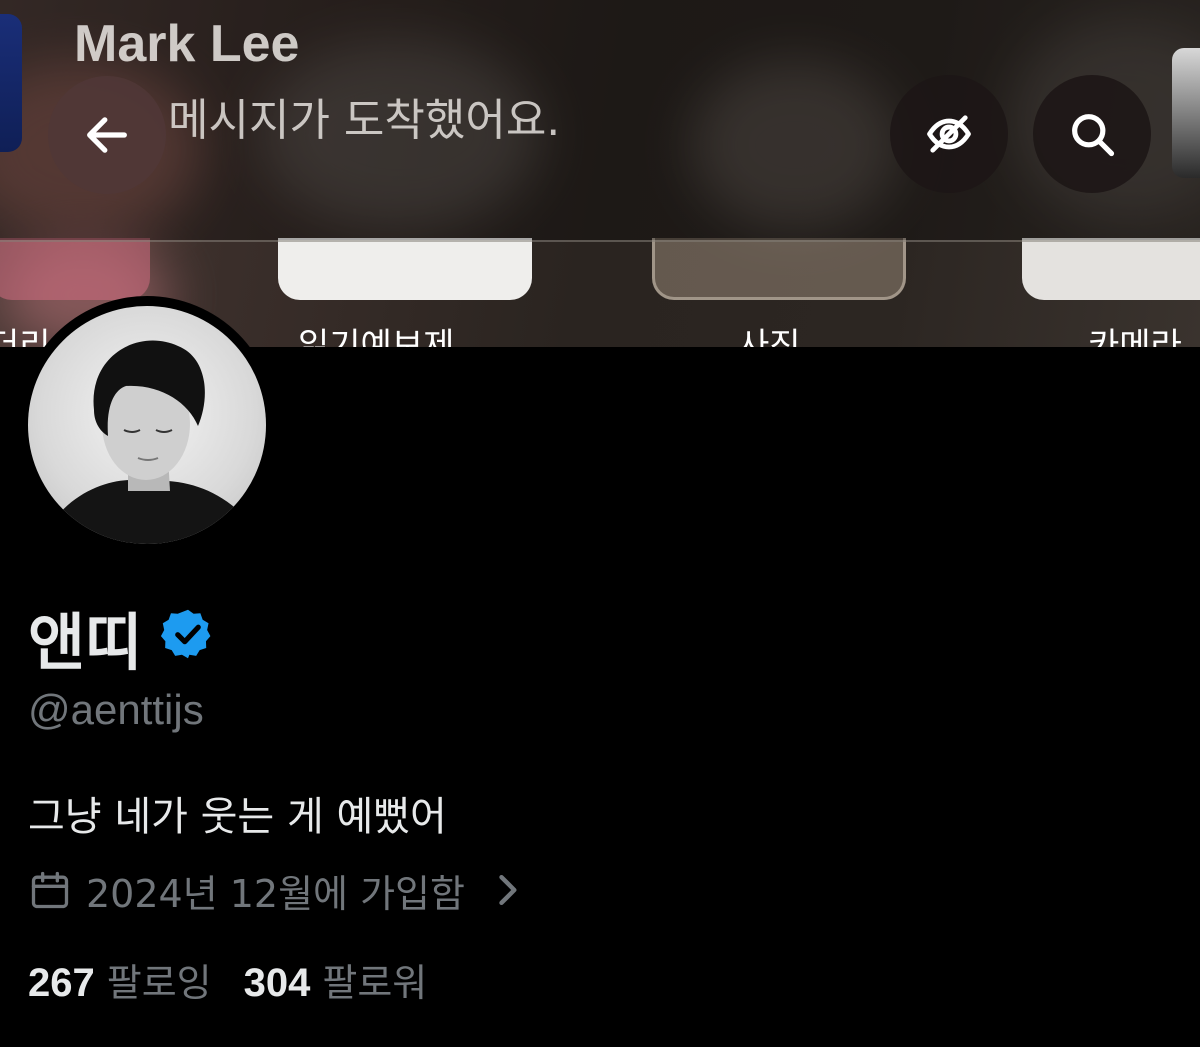 The image size is (1200, 1047). What do you see at coordinates (275, 893) in the screenshot?
I see `joined-date-text: 2024년 12월에 가입함` at bounding box center [275, 893].